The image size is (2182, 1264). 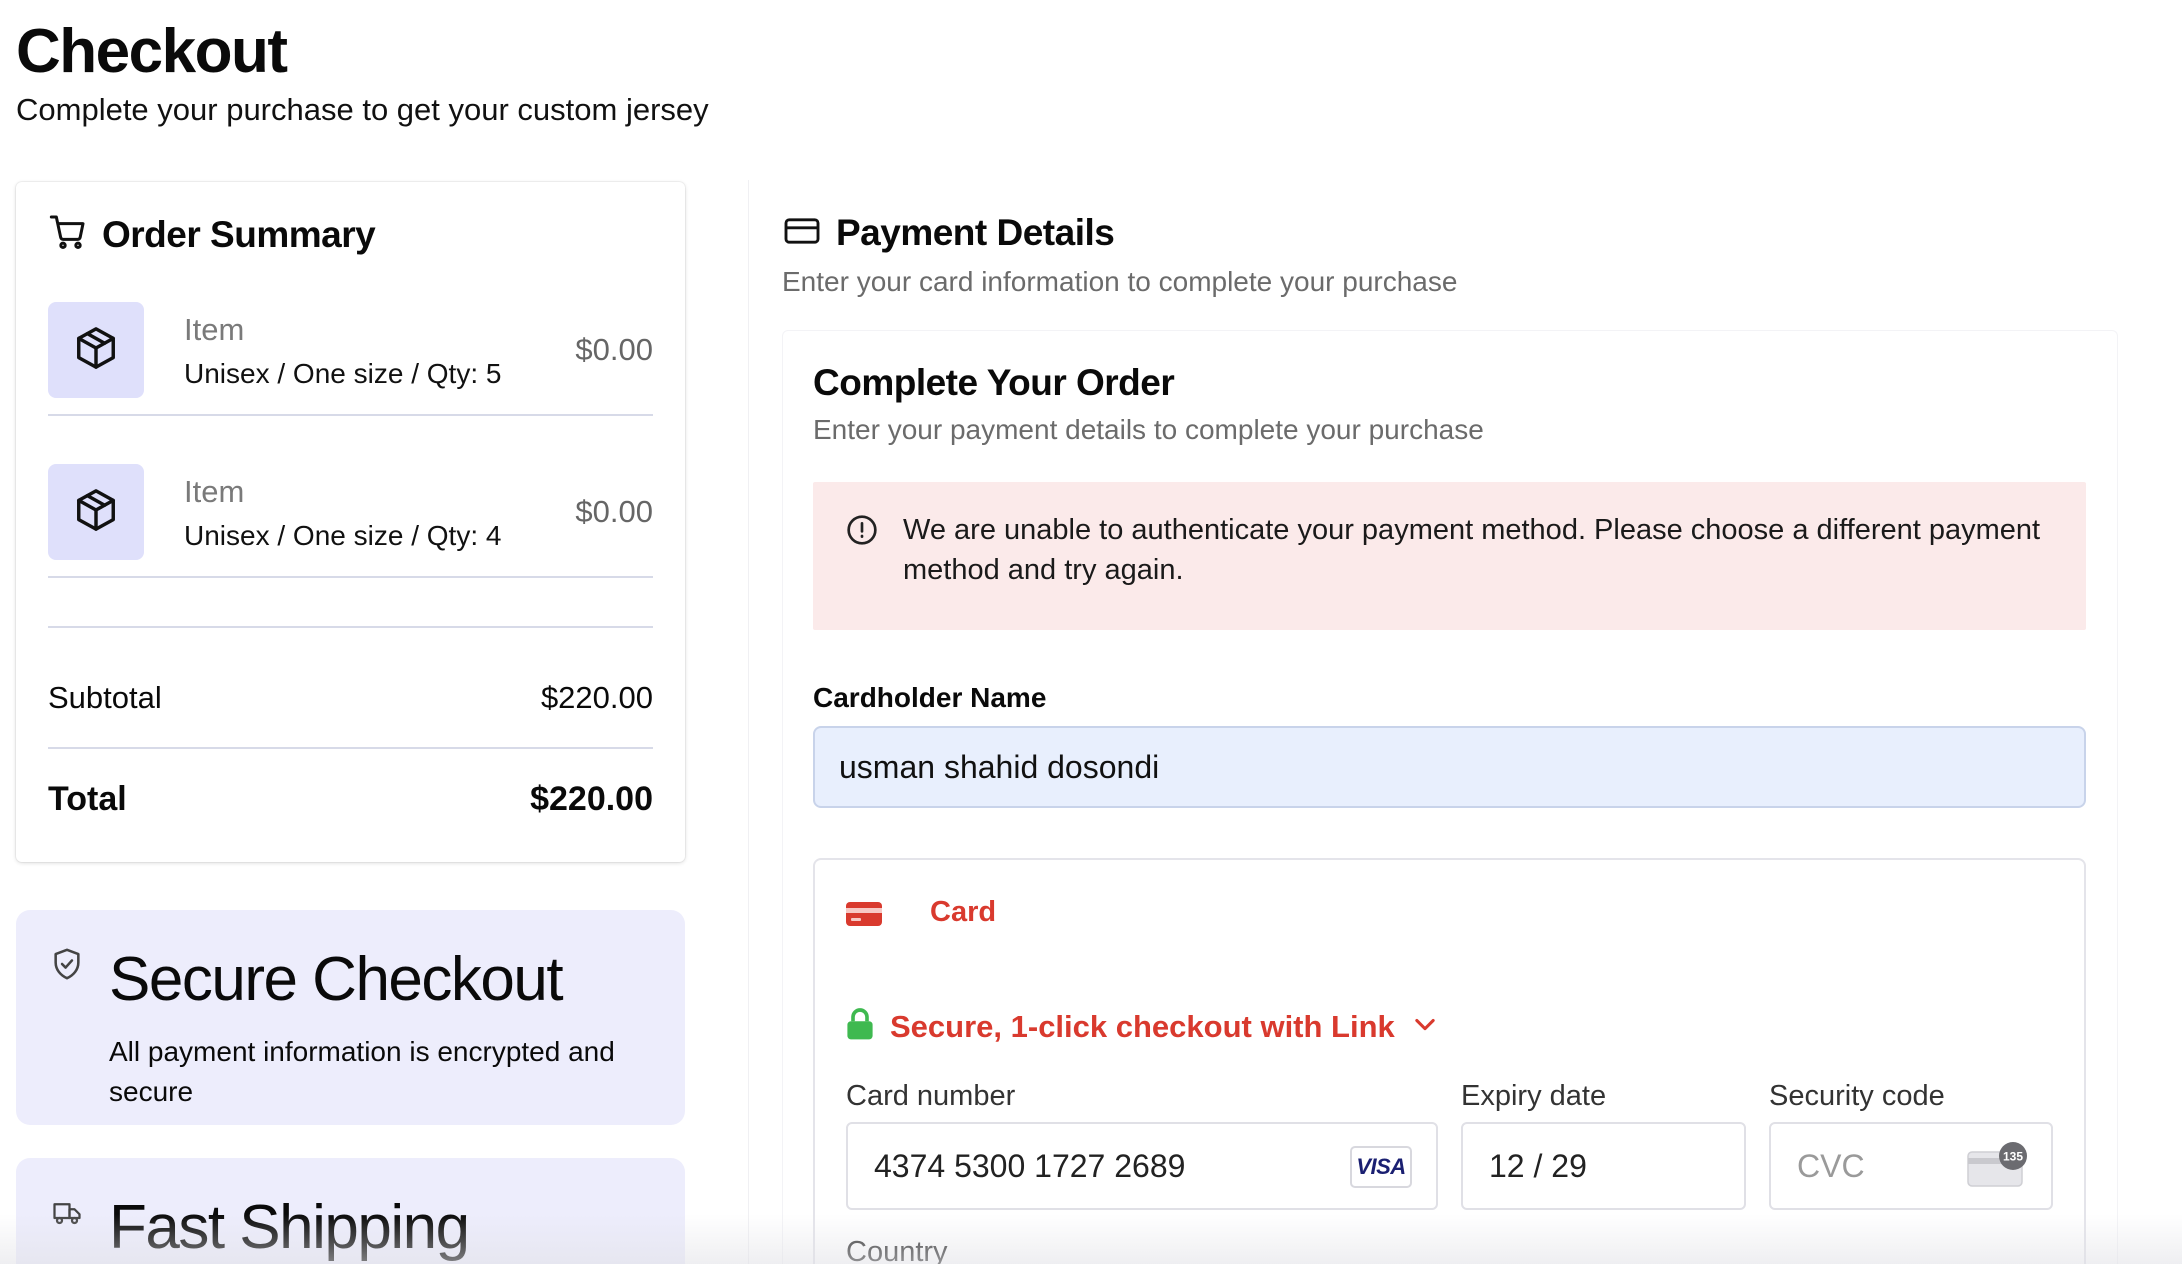 I want to click on expiry-date-input, so click(x=1603, y=1166).